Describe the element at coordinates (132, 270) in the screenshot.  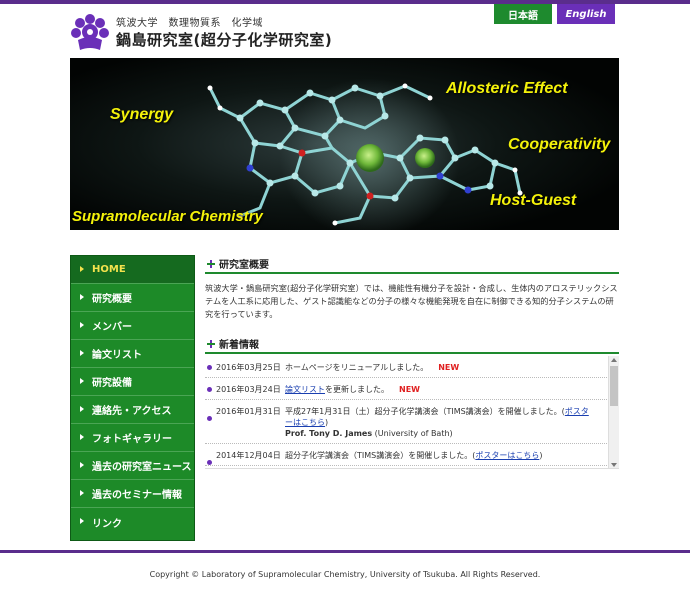
I see `sidebar-item-home: HOME` at that location.